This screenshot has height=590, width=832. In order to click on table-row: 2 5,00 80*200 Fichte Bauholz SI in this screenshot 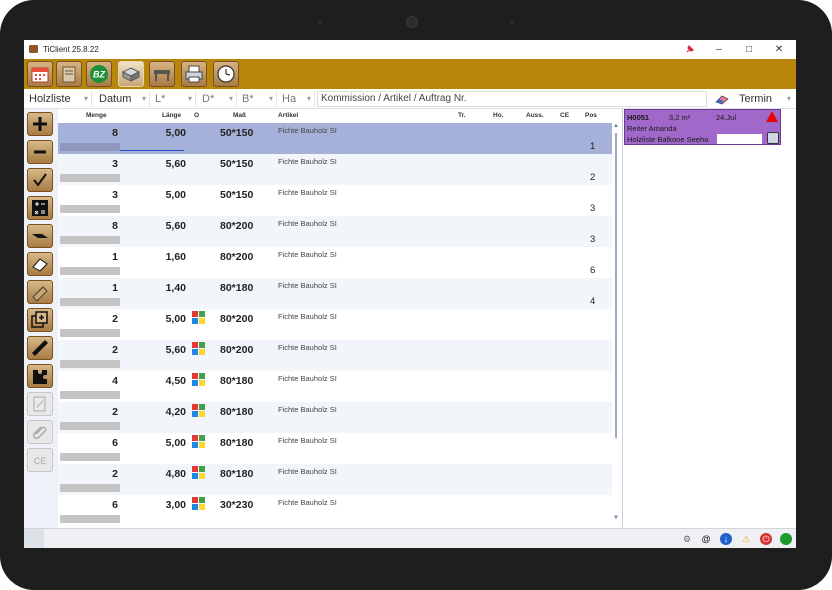, I will do `click(335, 324)`.